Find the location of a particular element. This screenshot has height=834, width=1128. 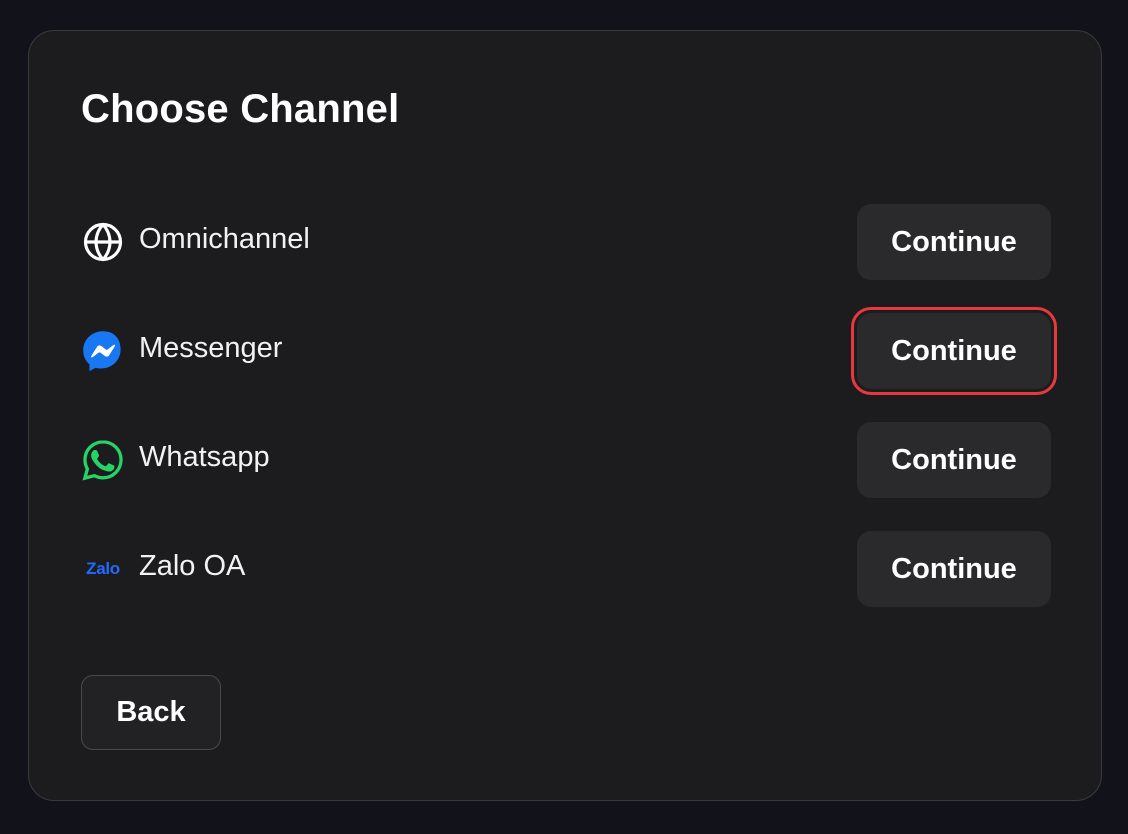

channel-label-zalo: Zalo OA is located at coordinates (192, 566).